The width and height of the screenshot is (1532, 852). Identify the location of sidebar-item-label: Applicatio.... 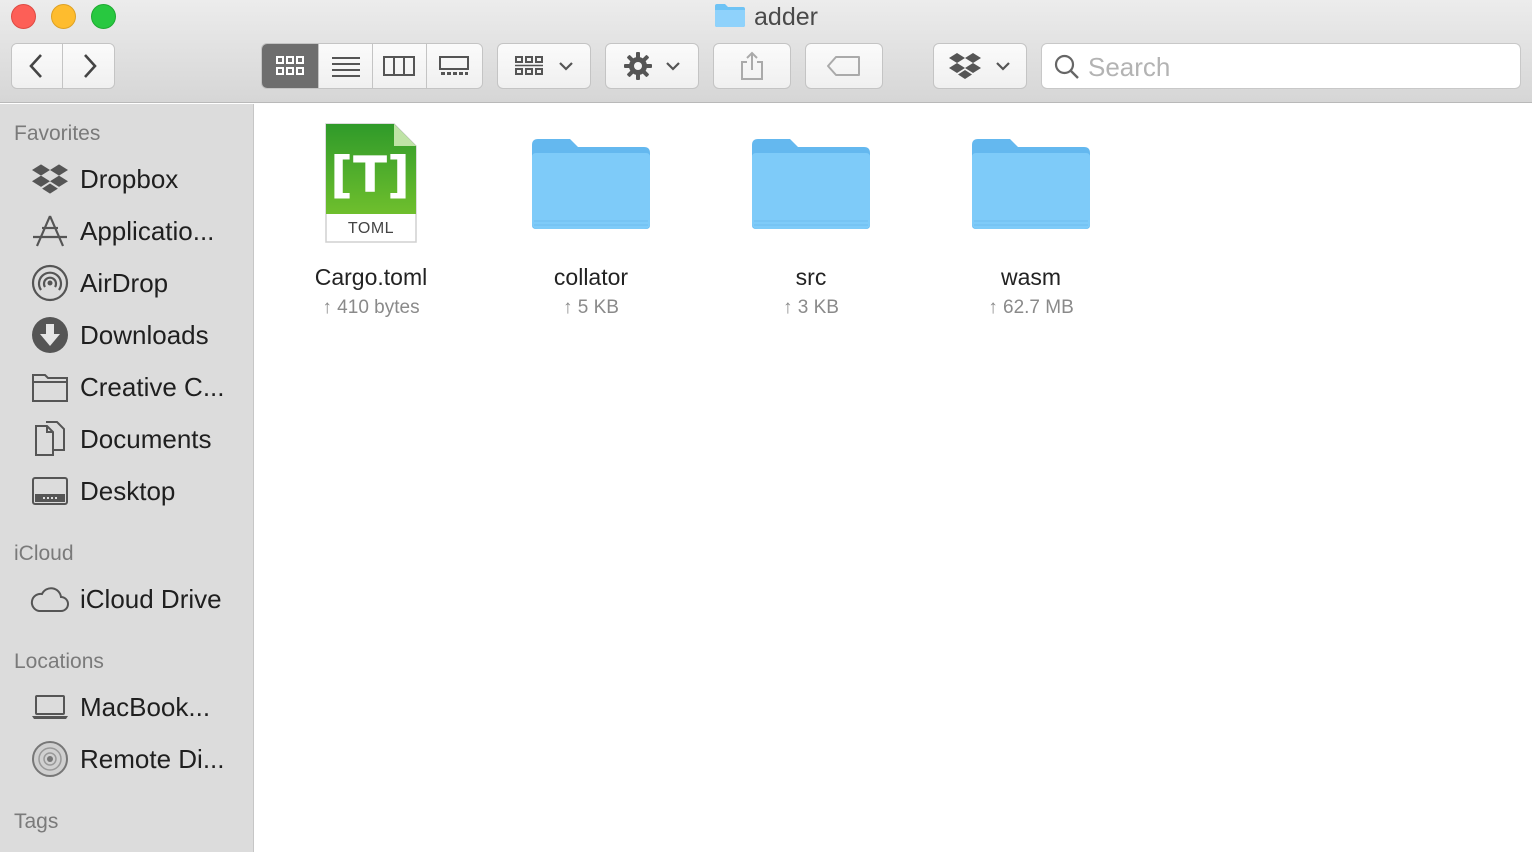
(147, 230).